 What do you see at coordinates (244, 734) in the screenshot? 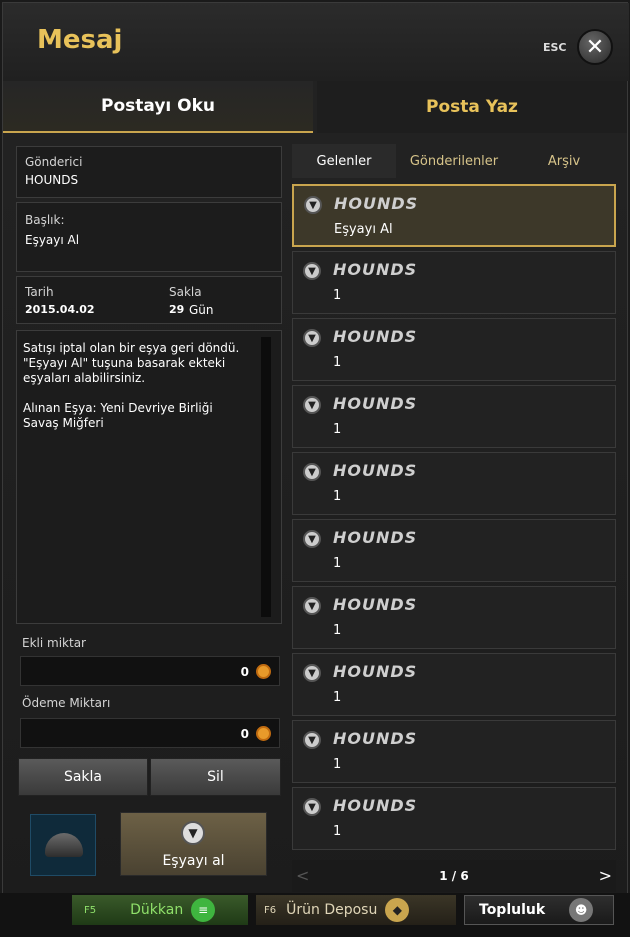
I see `payment-amount-value: 0` at bounding box center [244, 734].